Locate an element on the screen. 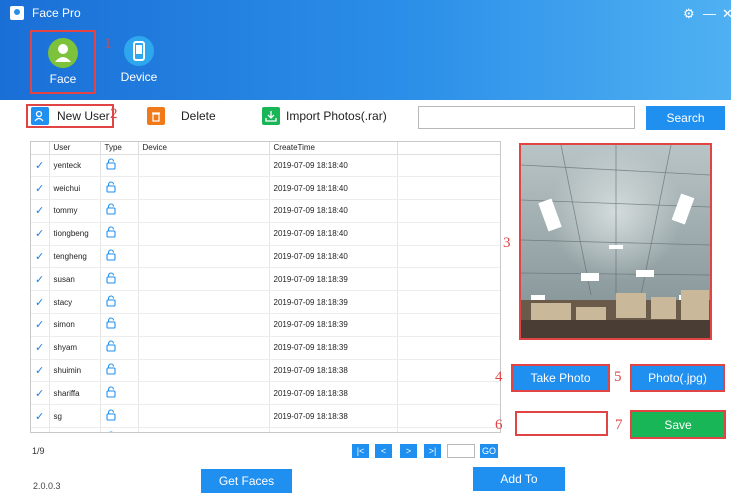 Image resolution: width=731 pixels, height=495 pixels. annotation-7: 7 is located at coordinates (619, 425).